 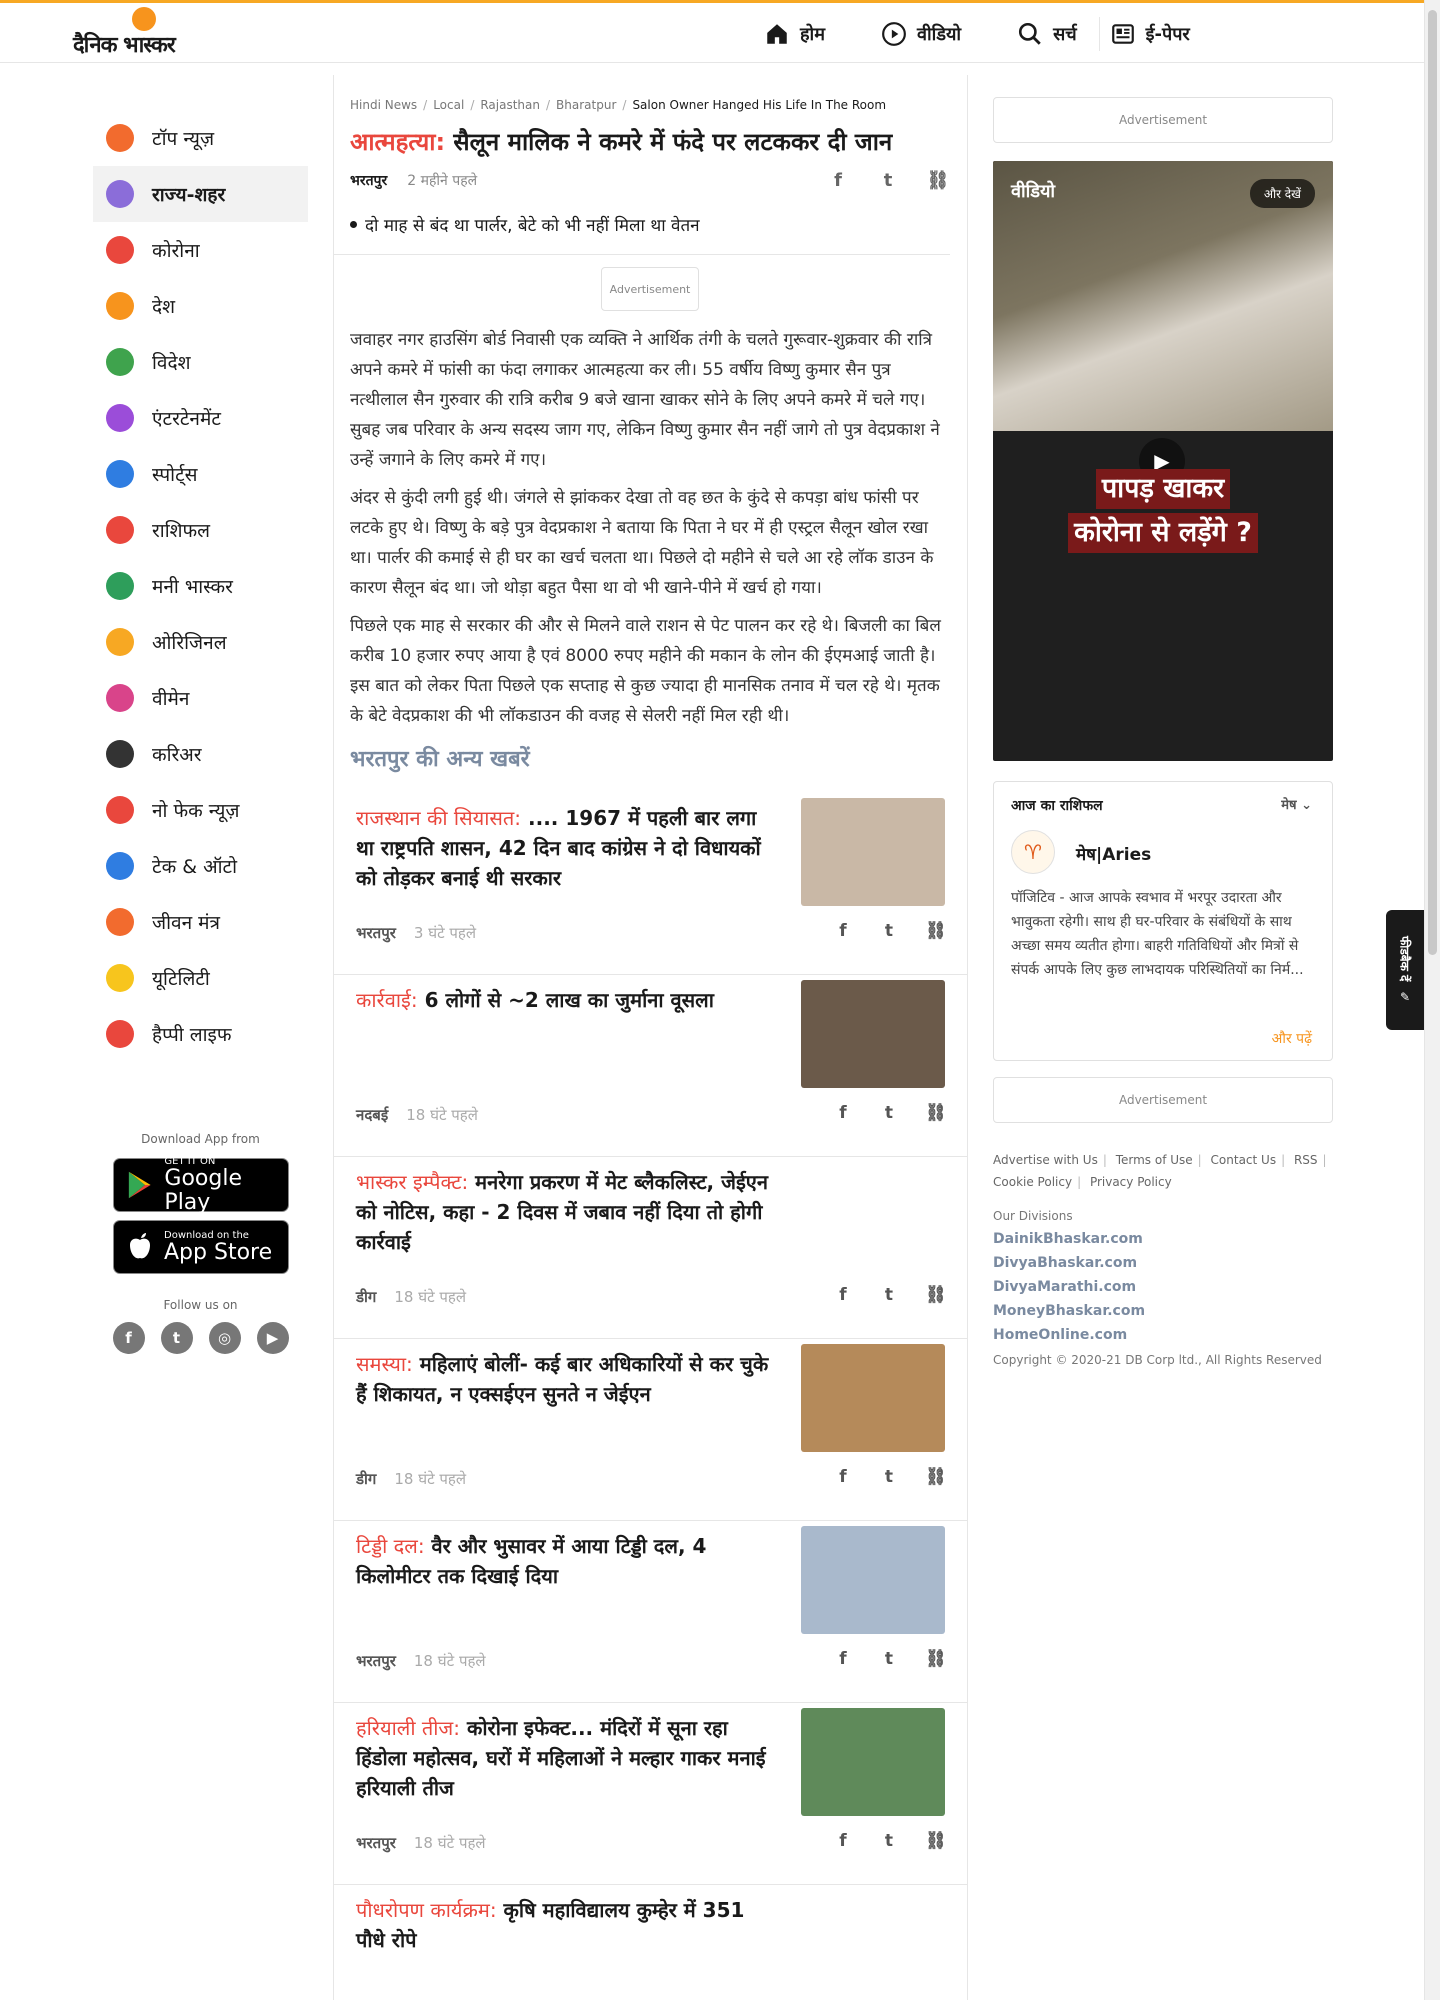 I want to click on sidebar-item: राज्य-शहर, so click(x=200, y=194).